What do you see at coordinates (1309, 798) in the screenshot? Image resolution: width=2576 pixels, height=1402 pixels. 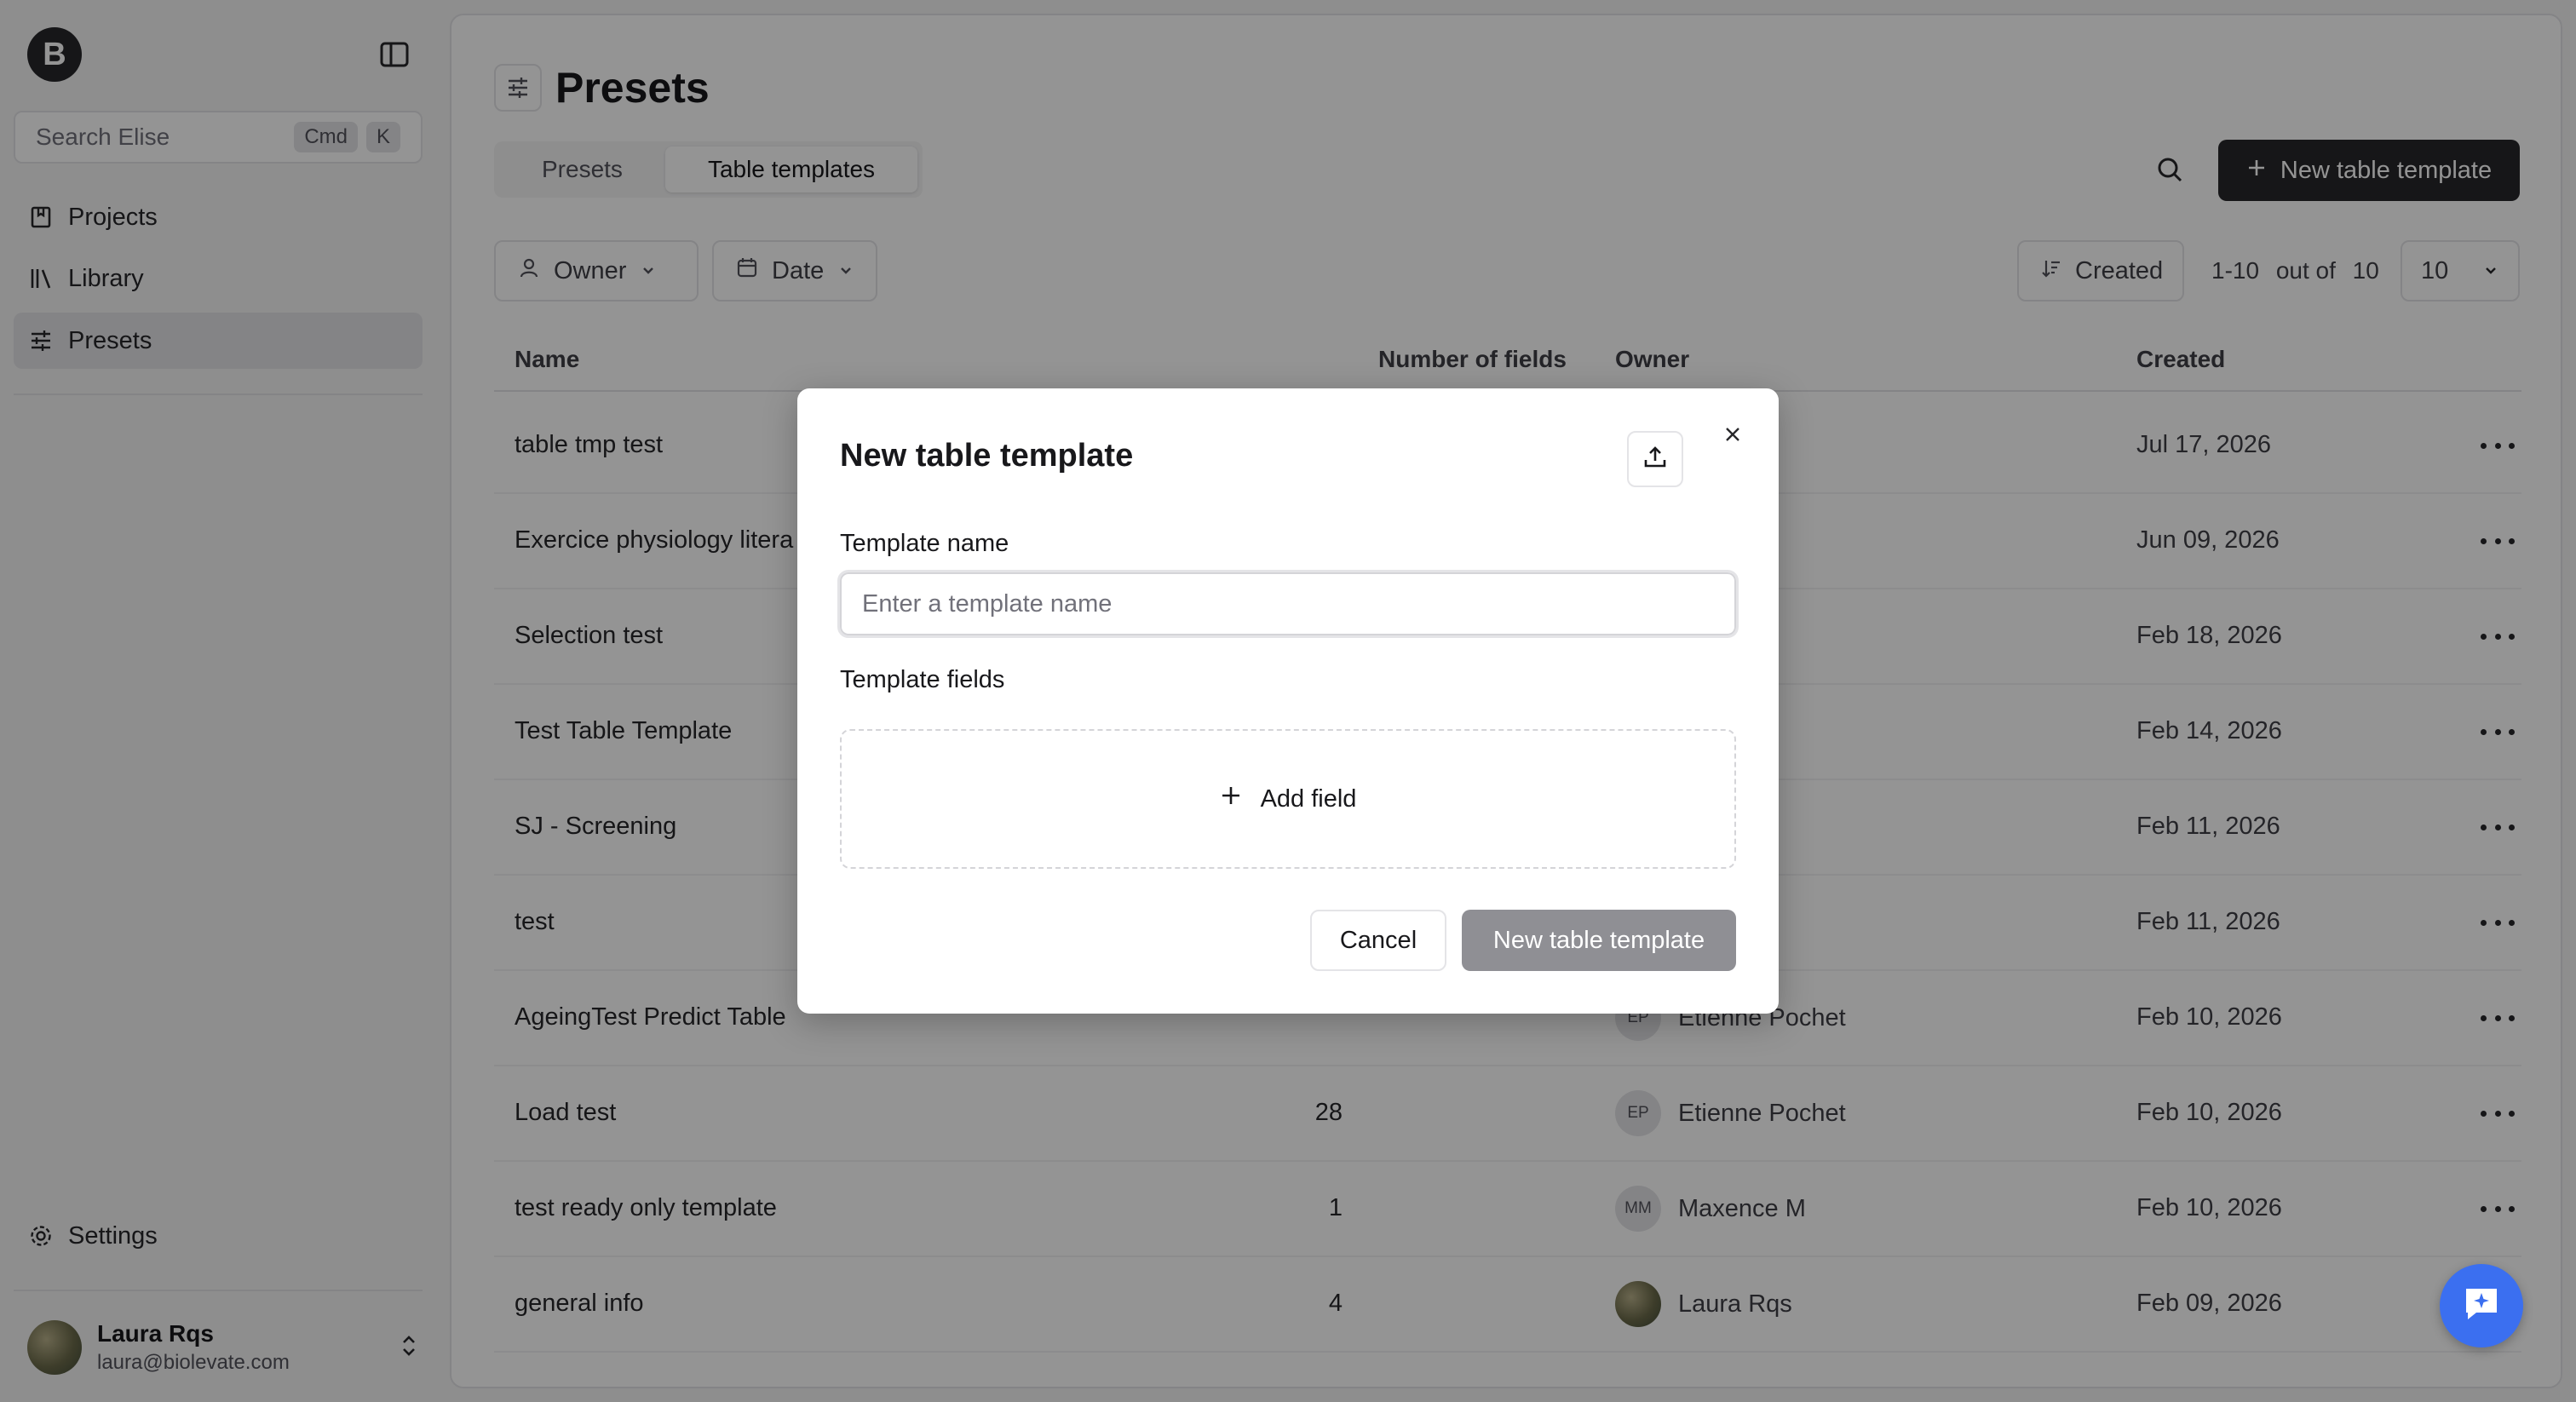 I see `add-field-label: Add field` at bounding box center [1309, 798].